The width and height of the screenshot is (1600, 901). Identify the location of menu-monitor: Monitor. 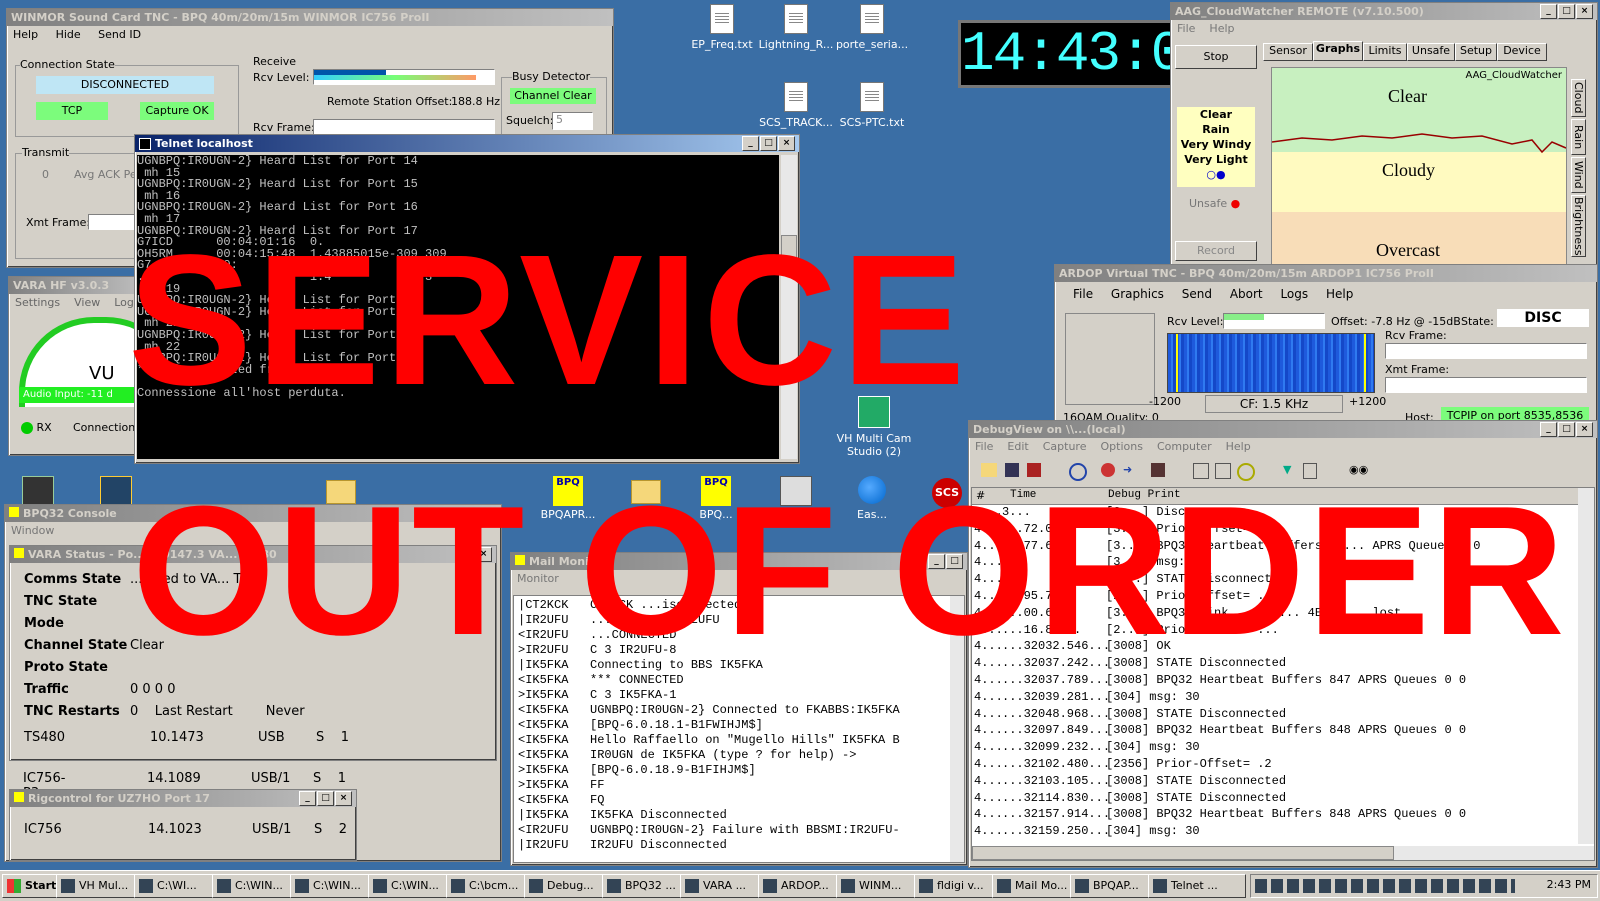
(538, 578).